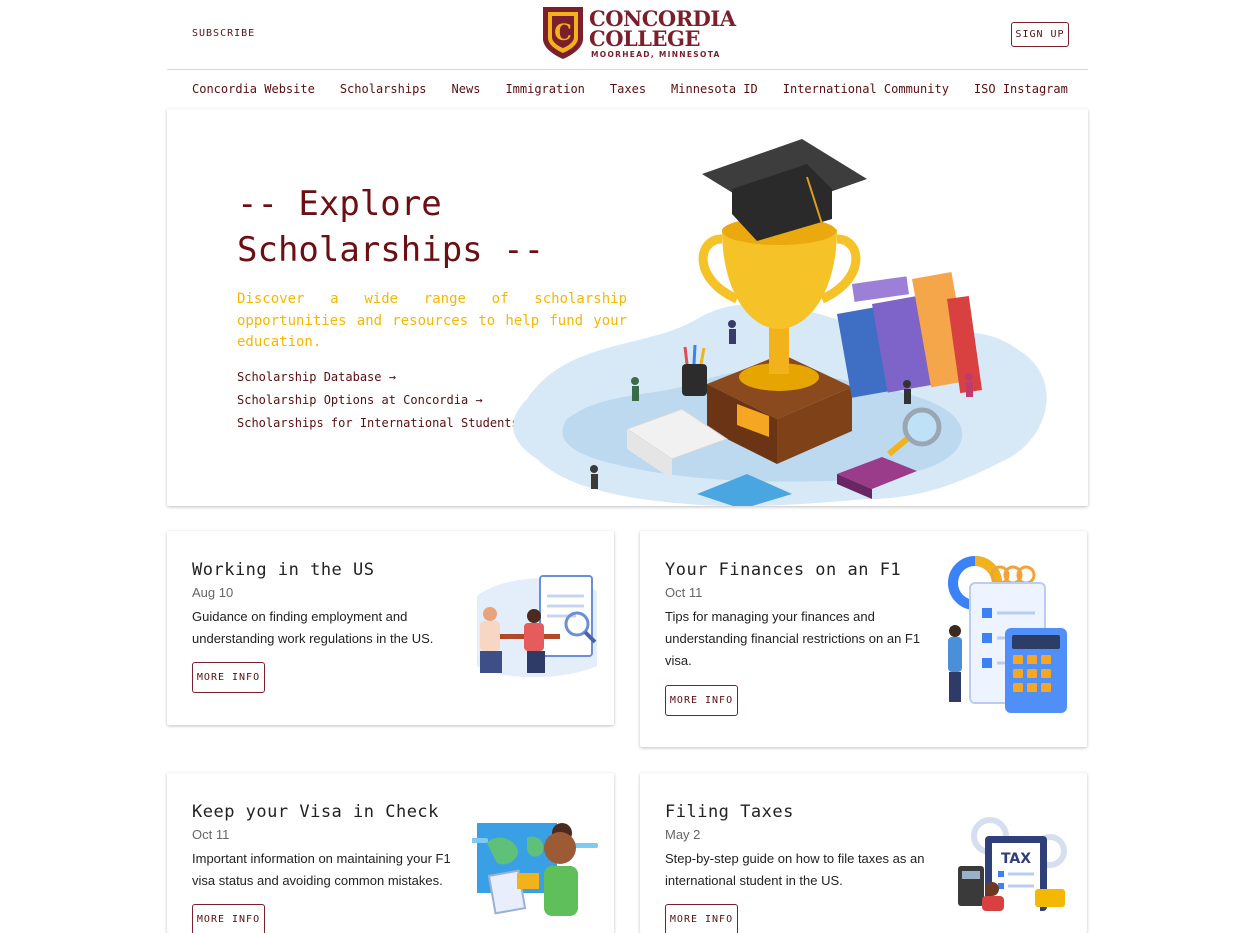 Image resolution: width=1258 pixels, height=933 pixels. What do you see at coordinates (466, 89) in the screenshot?
I see `nav-item-news: News` at bounding box center [466, 89].